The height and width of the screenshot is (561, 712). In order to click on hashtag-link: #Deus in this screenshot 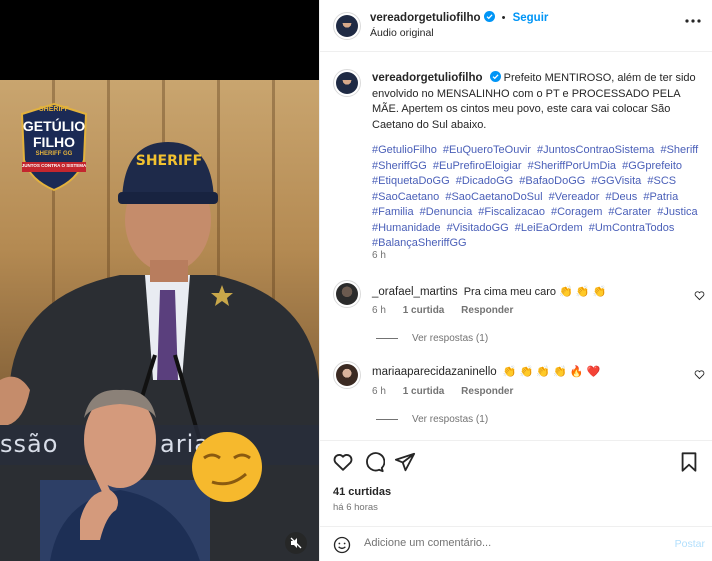, I will do `click(621, 197)`.